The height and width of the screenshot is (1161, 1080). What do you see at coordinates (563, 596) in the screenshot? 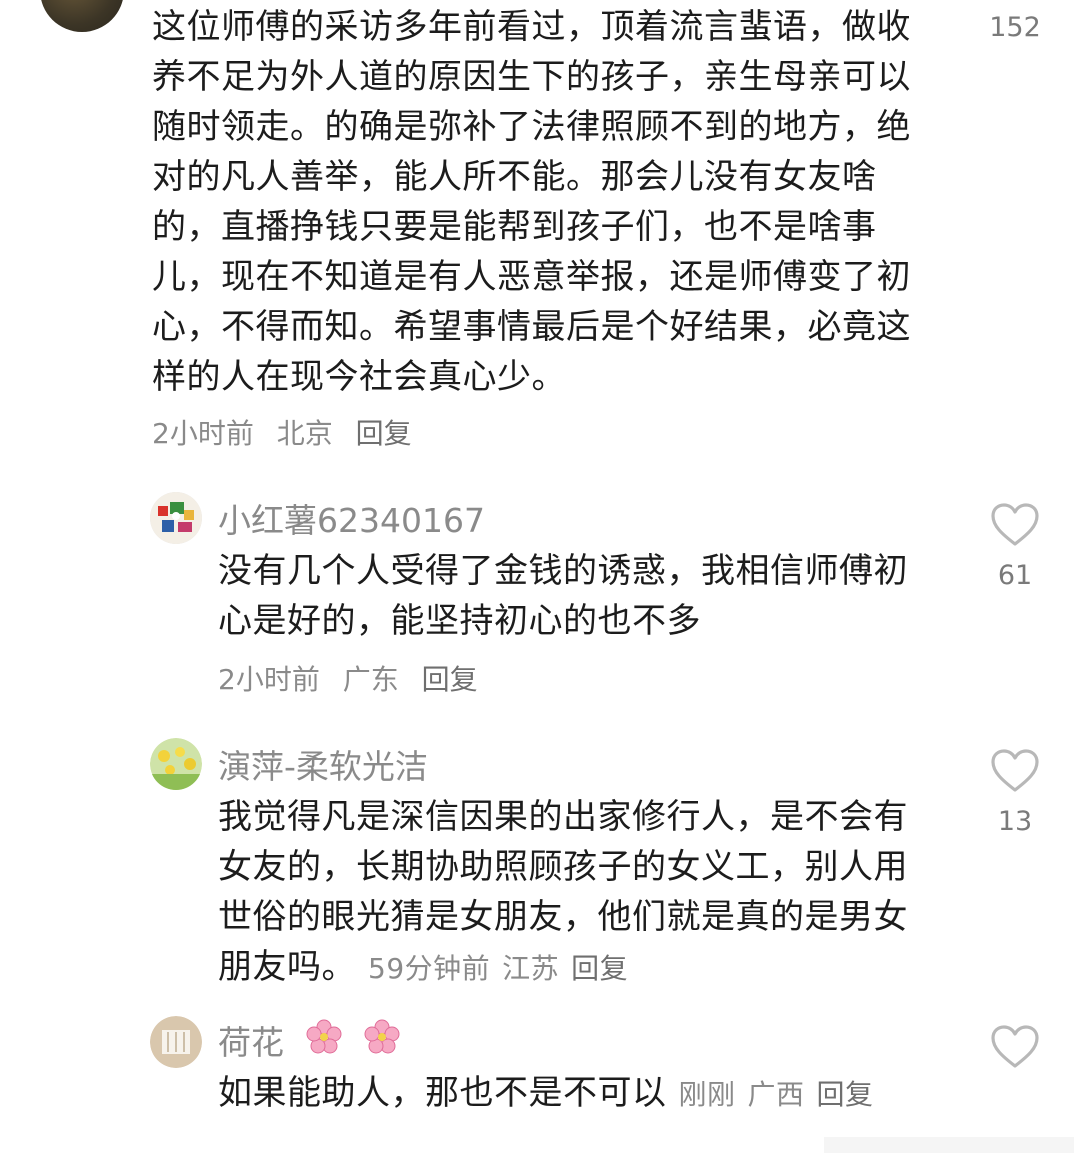
I see `reply-text: 没有几个人受得了金钱的诱惑，我相信师傅初心是好的，能坚持初心的也不多` at bounding box center [563, 596].